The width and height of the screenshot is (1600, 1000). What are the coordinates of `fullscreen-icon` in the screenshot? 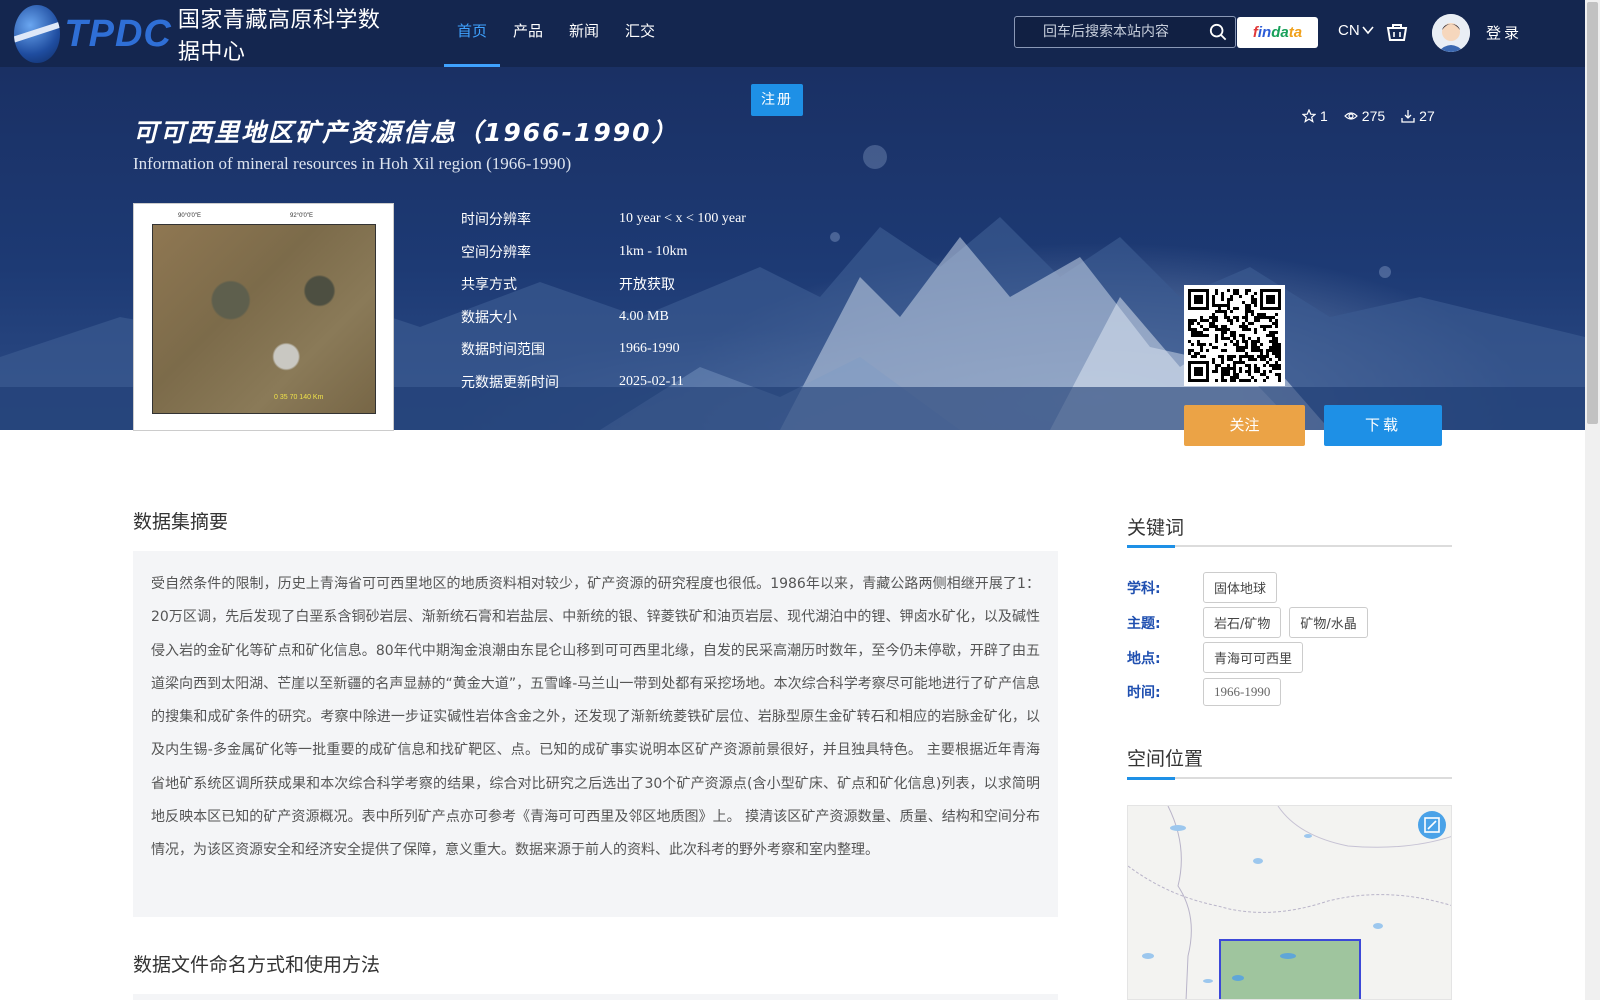 It's located at (1432, 825).